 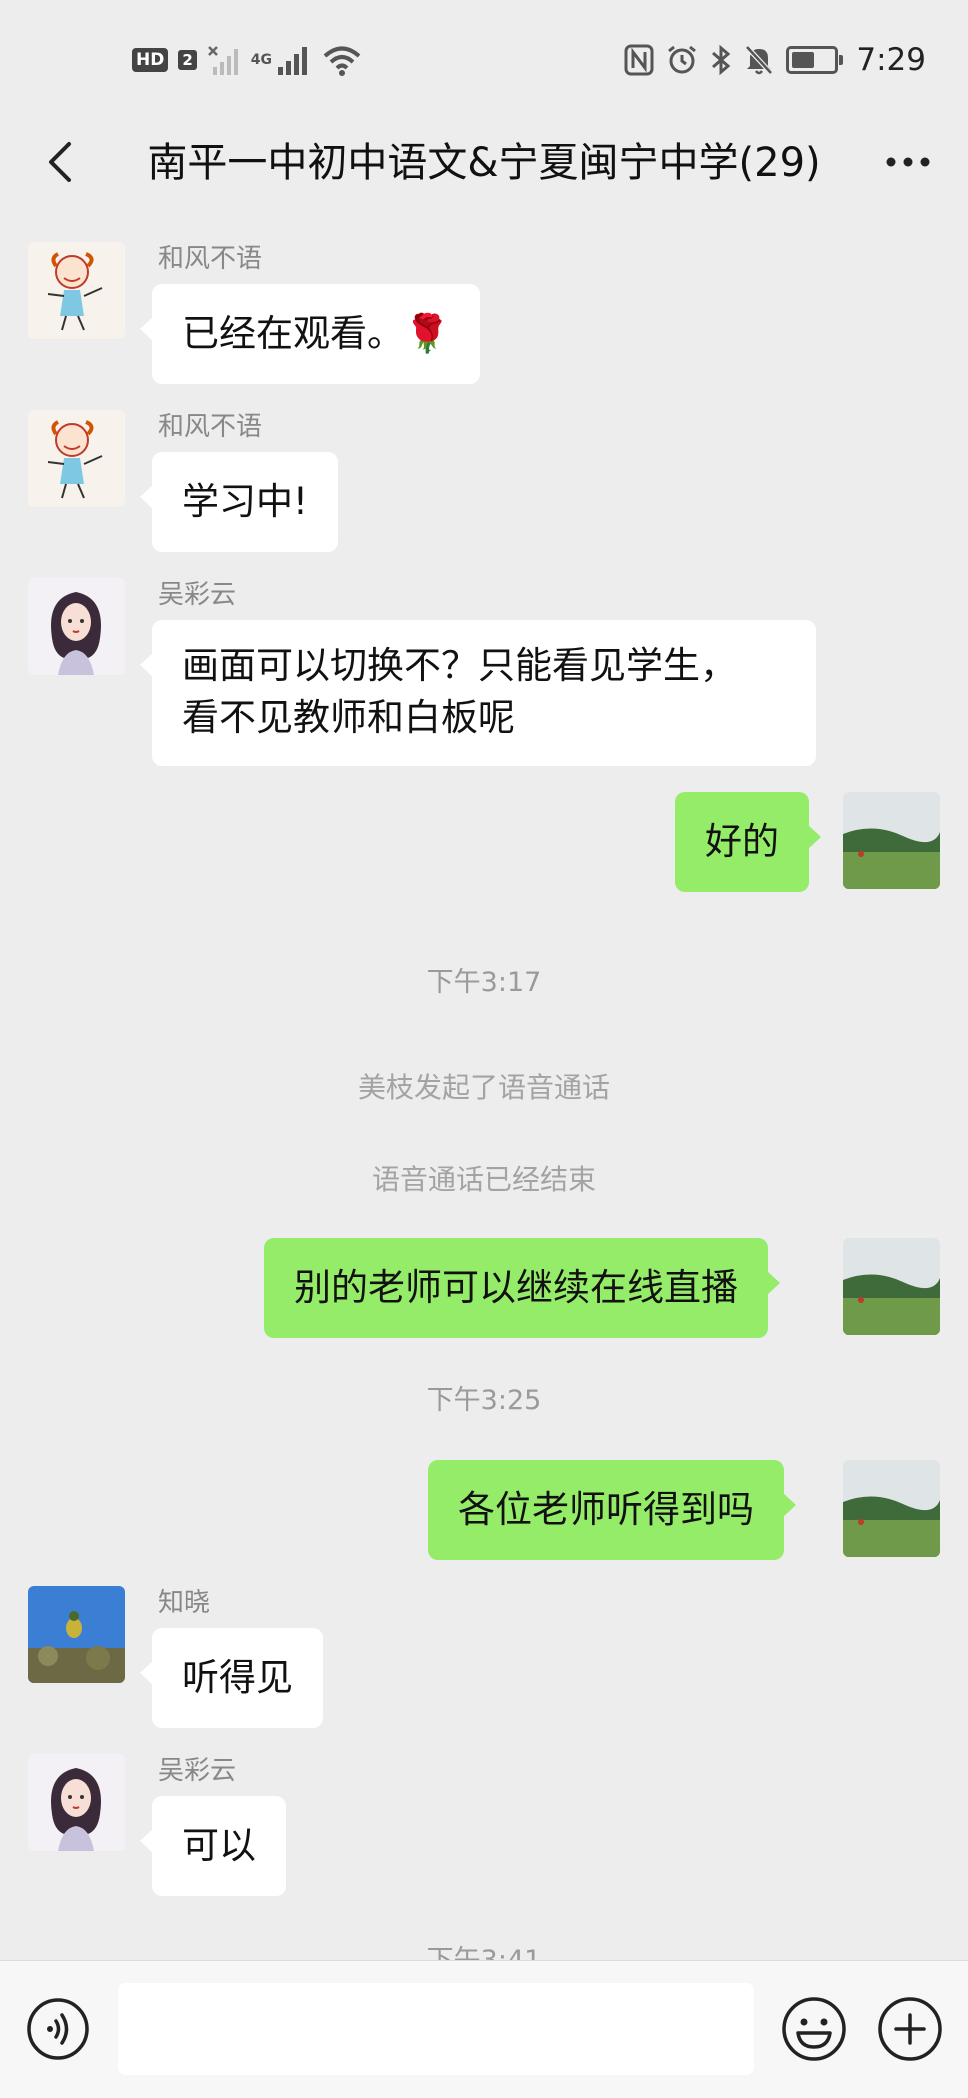 I want to click on sim-no-signal-icon, so click(x=222, y=60).